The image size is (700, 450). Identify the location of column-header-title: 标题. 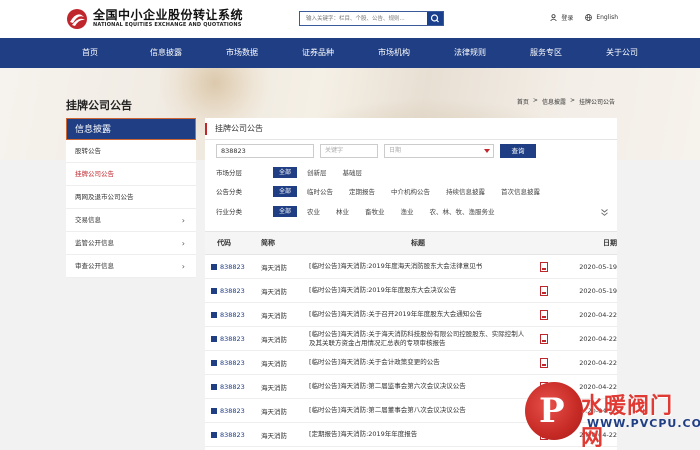
(418, 242).